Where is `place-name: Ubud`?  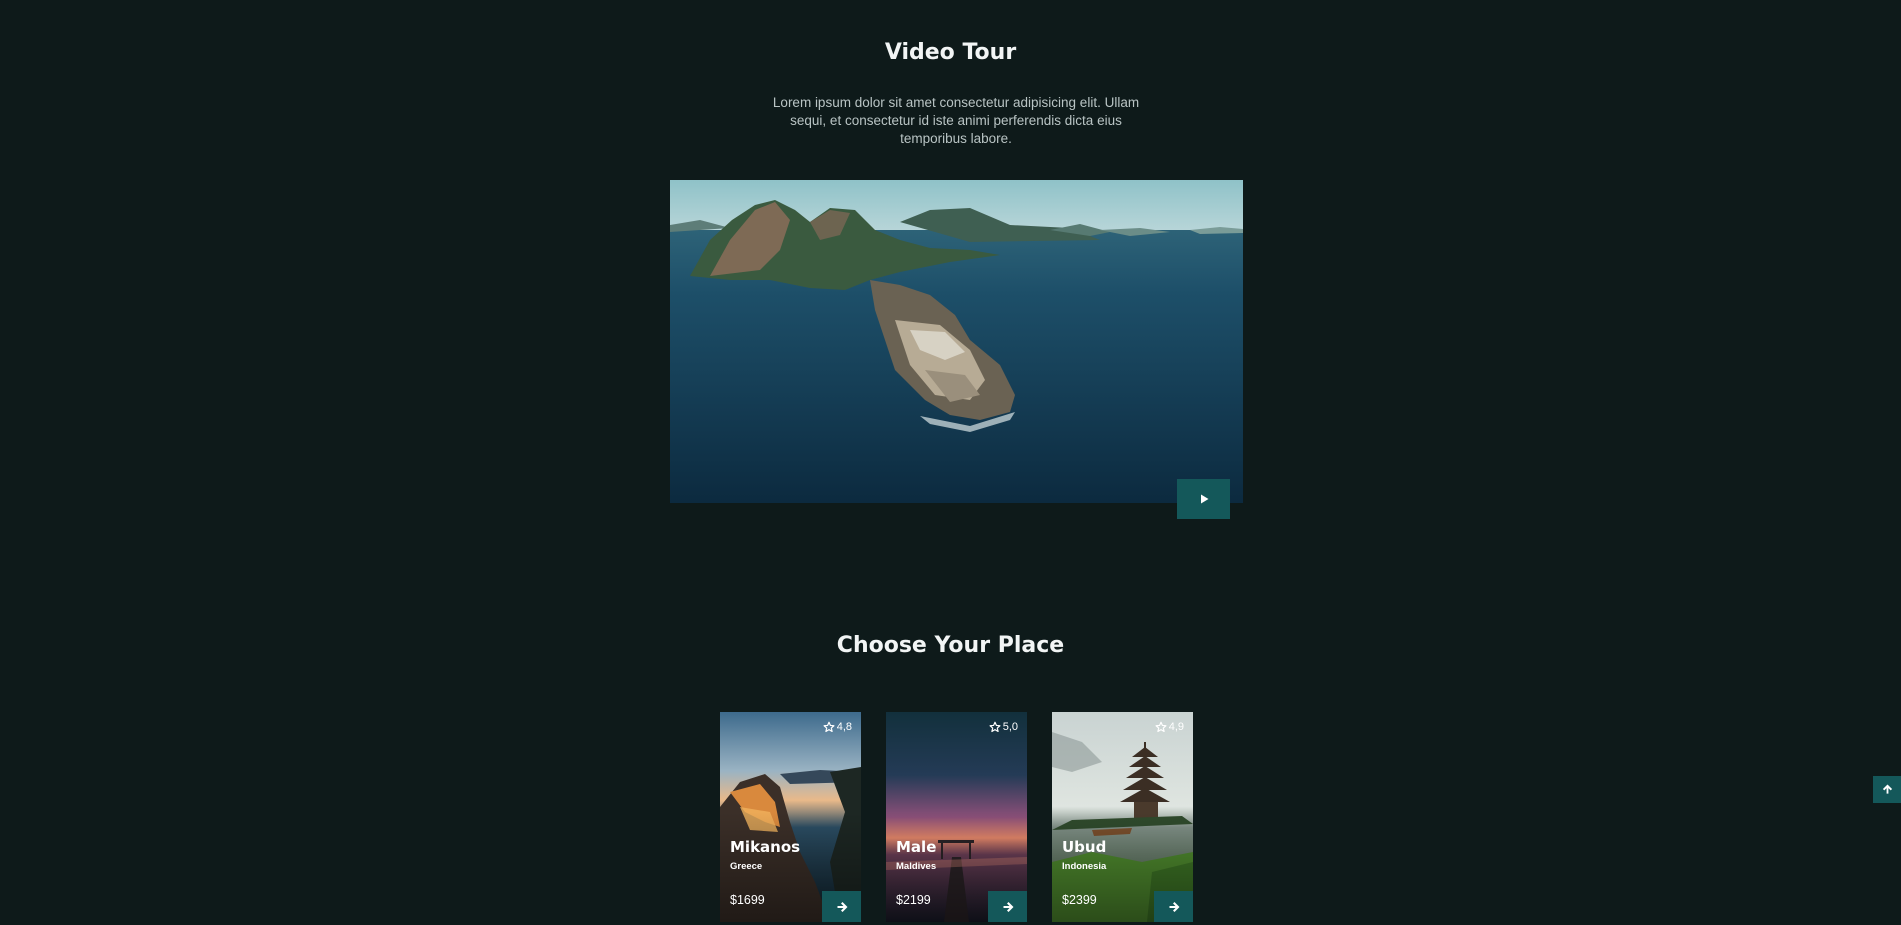
place-name: Ubud is located at coordinates (1084, 847).